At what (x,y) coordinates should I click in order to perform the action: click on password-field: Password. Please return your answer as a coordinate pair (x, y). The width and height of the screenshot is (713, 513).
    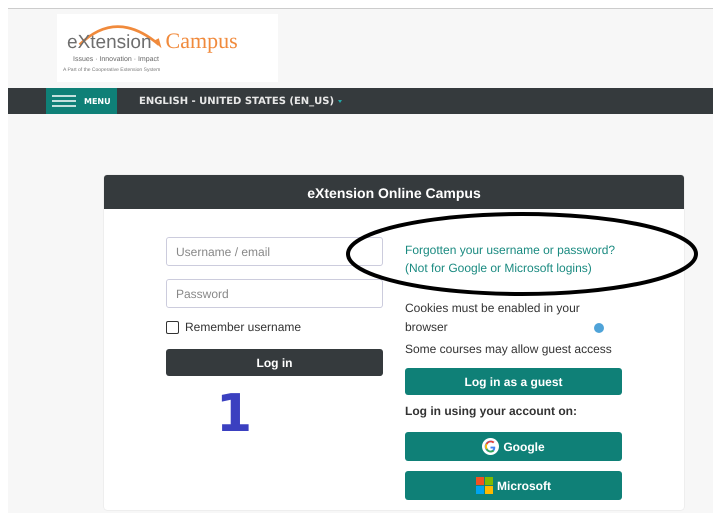
    Looking at the image, I should click on (274, 293).